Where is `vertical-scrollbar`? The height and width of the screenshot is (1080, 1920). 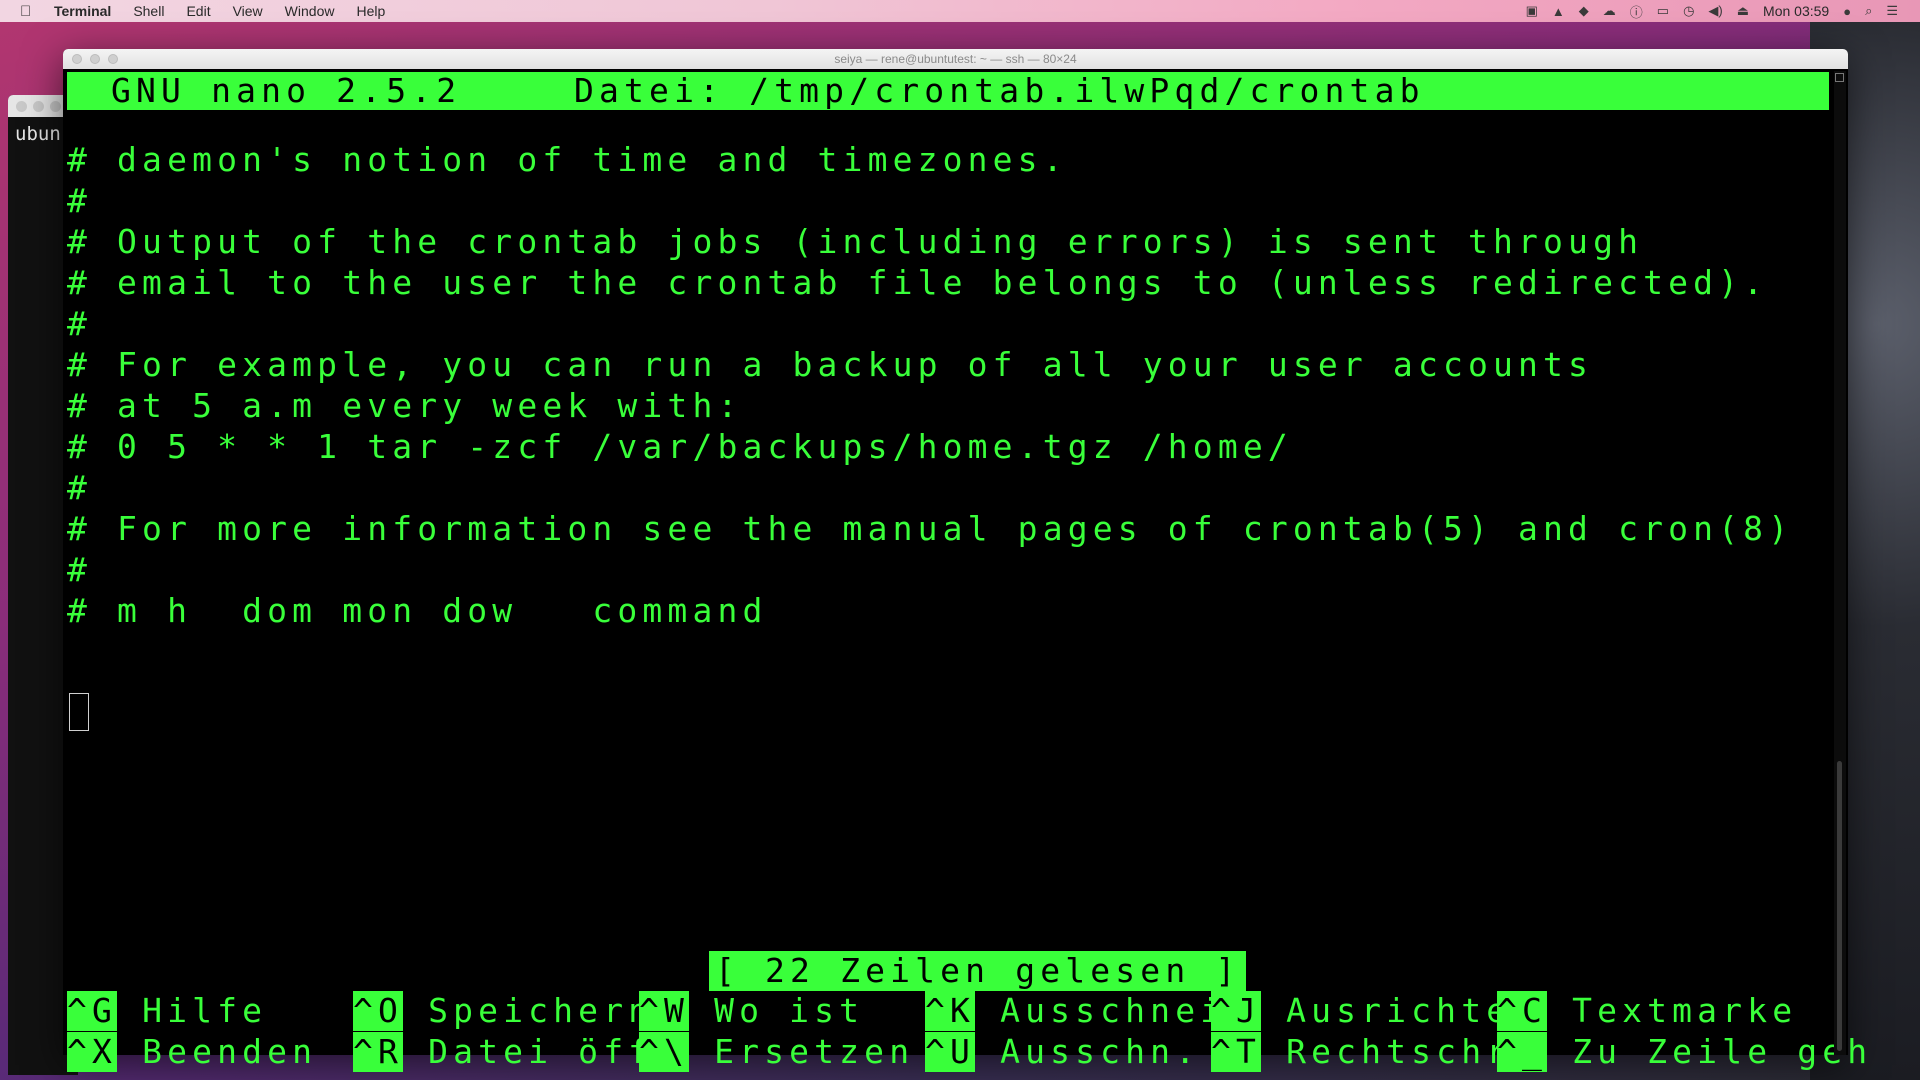 vertical-scrollbar is located at coordinates (1840, 563).